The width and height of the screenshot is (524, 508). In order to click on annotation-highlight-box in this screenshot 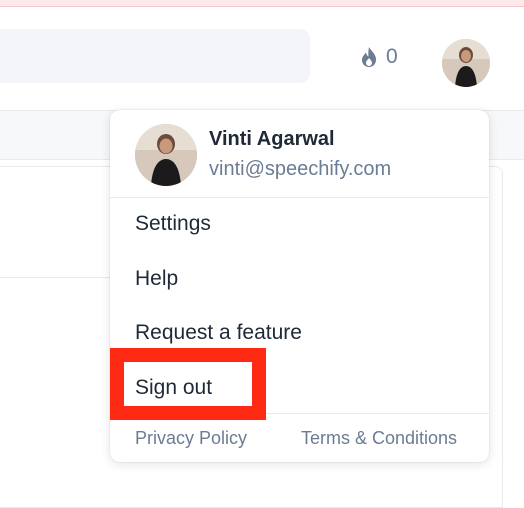, I will do `click(188, 384)`.